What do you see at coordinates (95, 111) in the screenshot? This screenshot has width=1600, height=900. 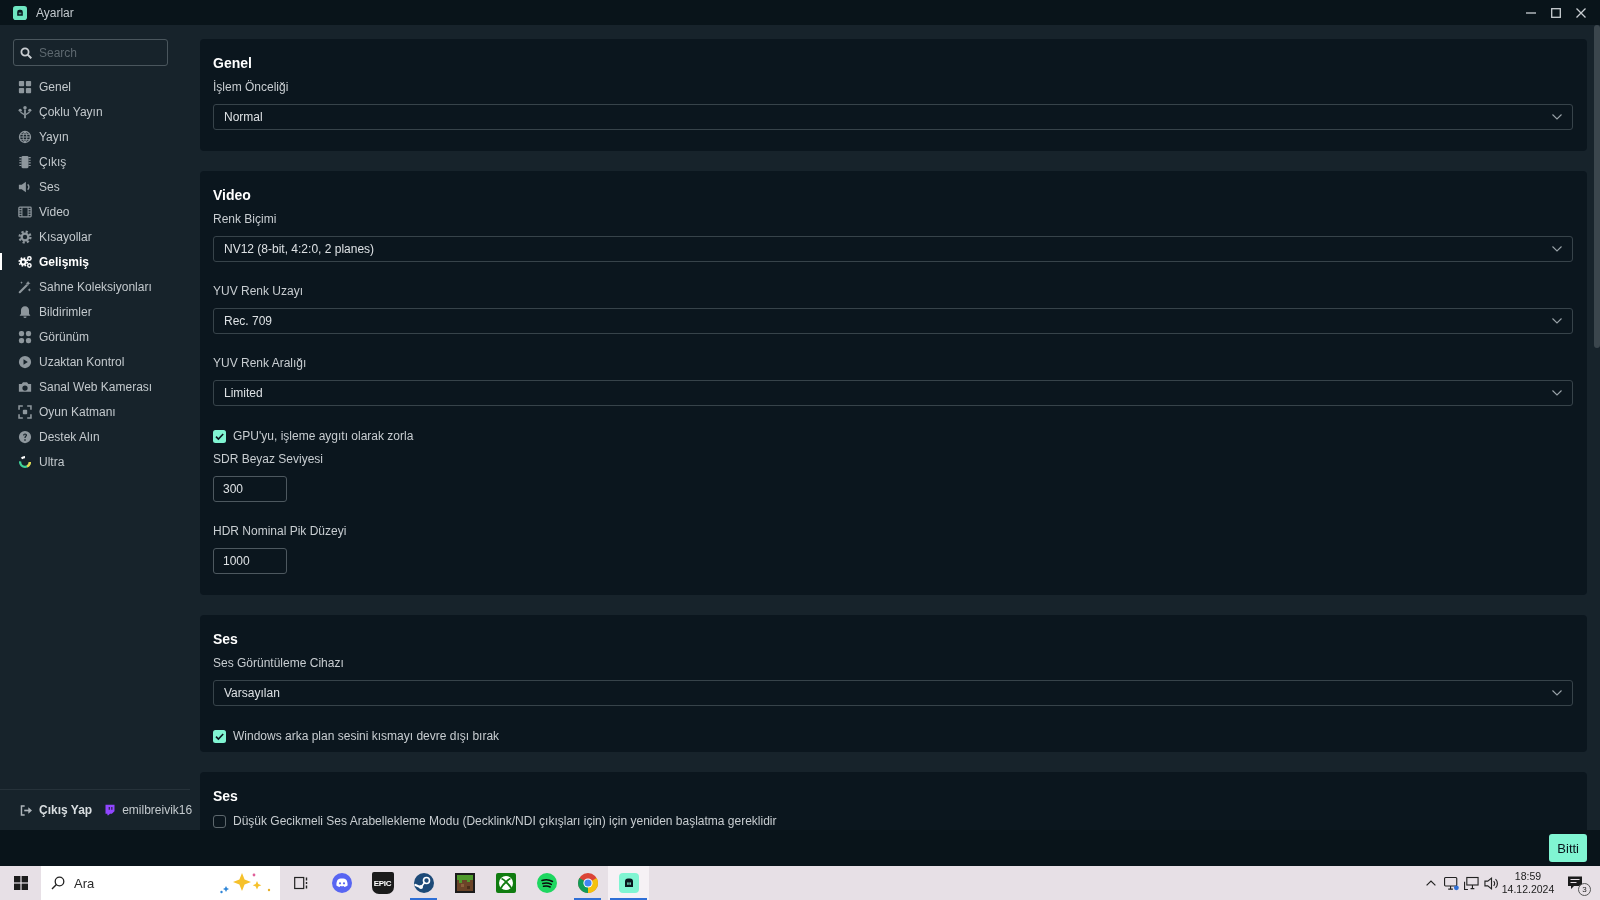 I see `sidebar-item: Çoklu Yayın` at bounding box center [95, 111].